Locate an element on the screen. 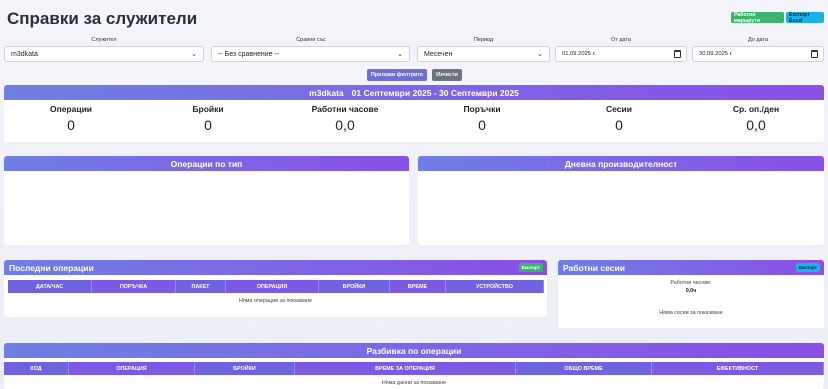 Image resolution: width=828 pixels, height=389 pixels. column-header: ПОРЪЧКА is located at coordinates (134, 286).